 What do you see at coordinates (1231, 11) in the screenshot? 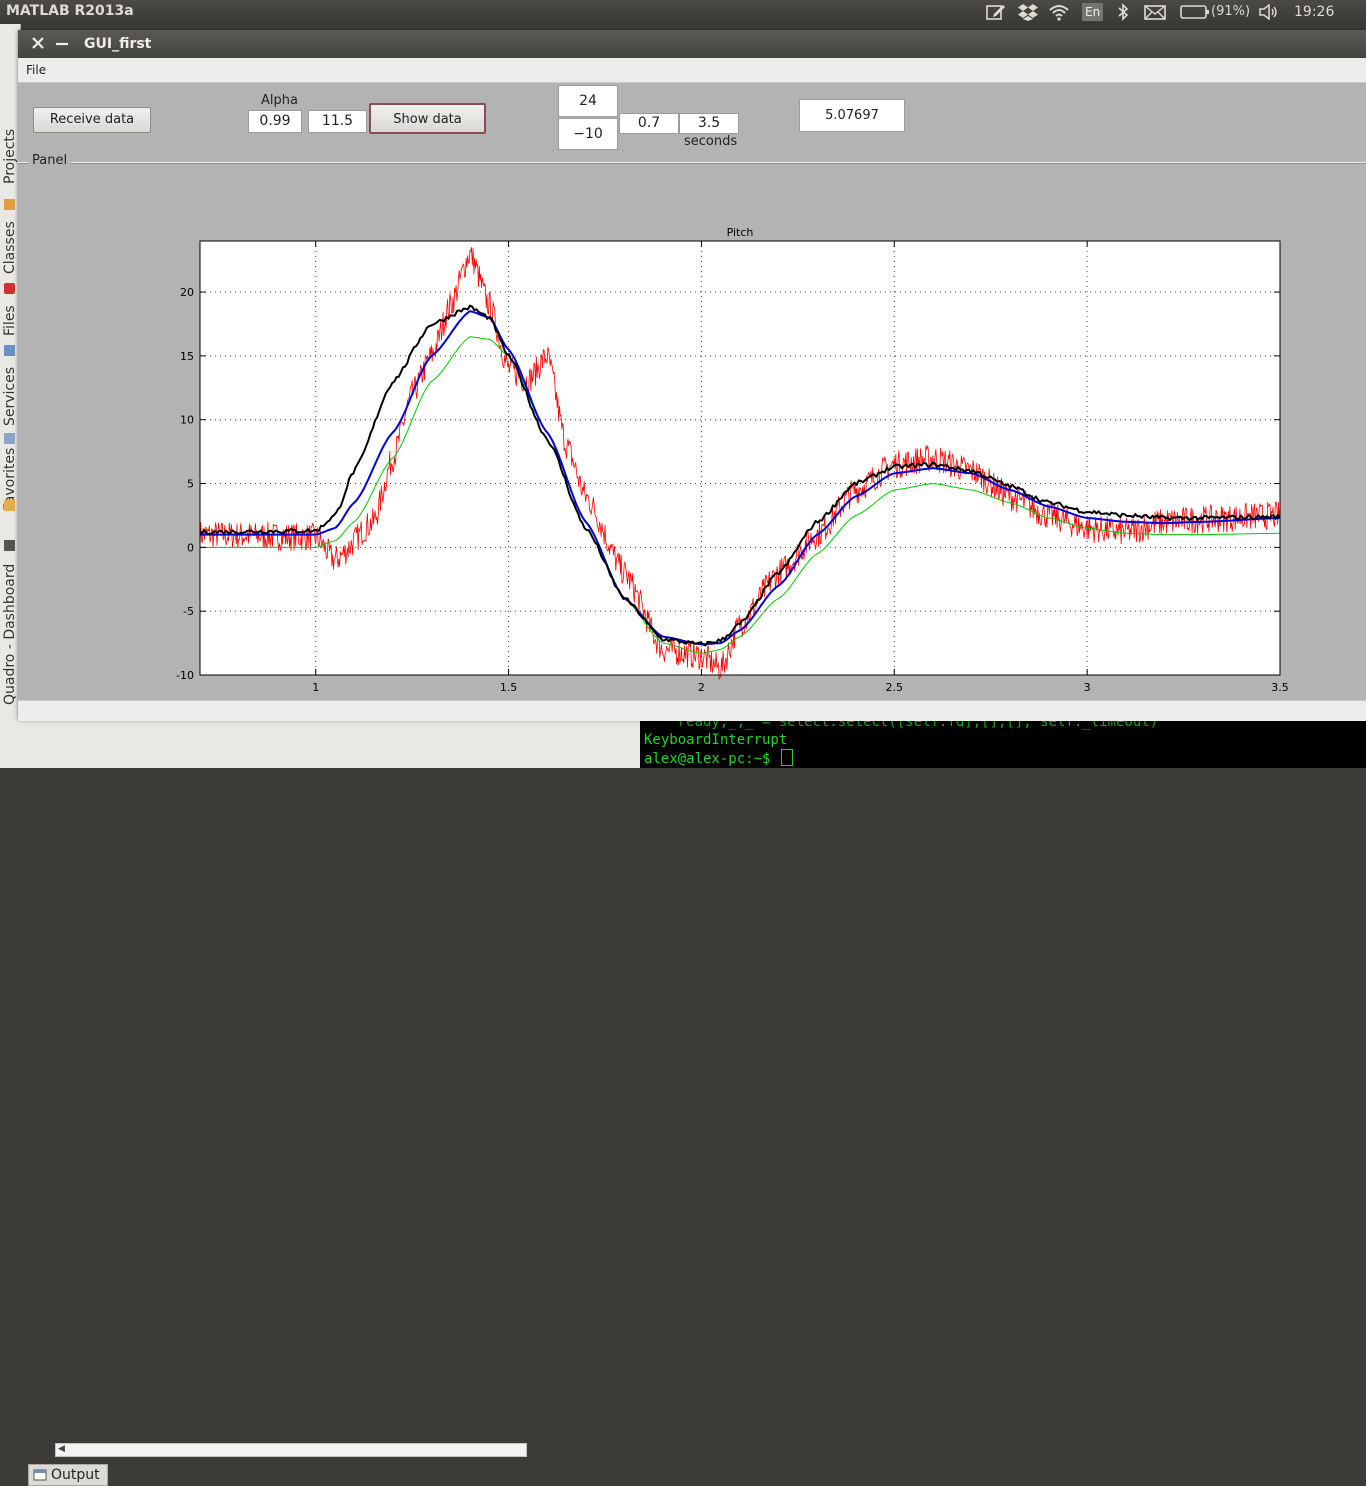
I see `battery-percentage: (91%)` at bounding box center [1231, 11].